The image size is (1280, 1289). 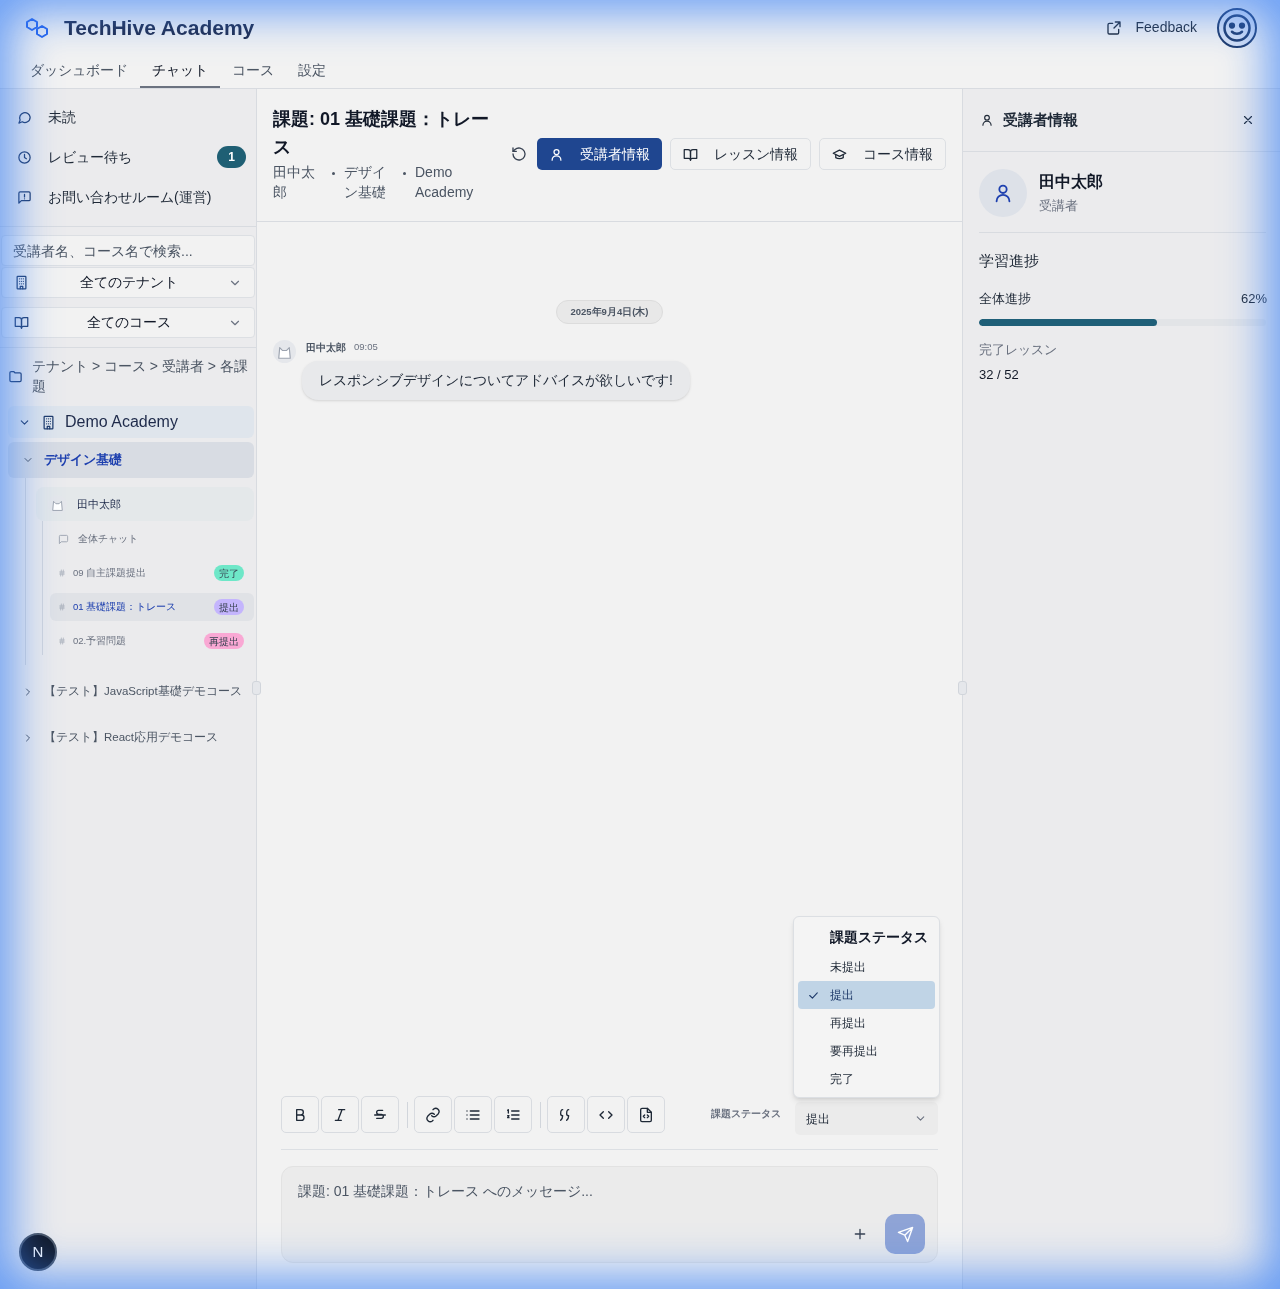 What do you see at coordinates (860, 1234) in the screenshot?
I see `plus-icon` at bounding box center [860, 1234].